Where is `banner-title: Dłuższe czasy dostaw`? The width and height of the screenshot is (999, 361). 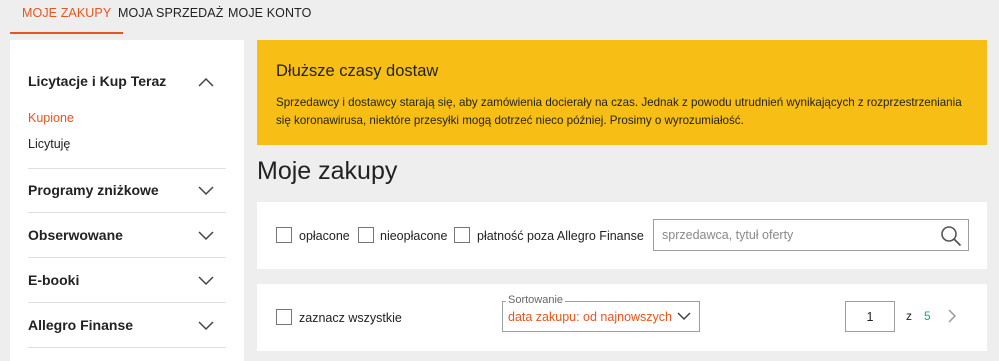
banner-title: Dłuższe czasy dostaw is located at coordinates (357, 71).